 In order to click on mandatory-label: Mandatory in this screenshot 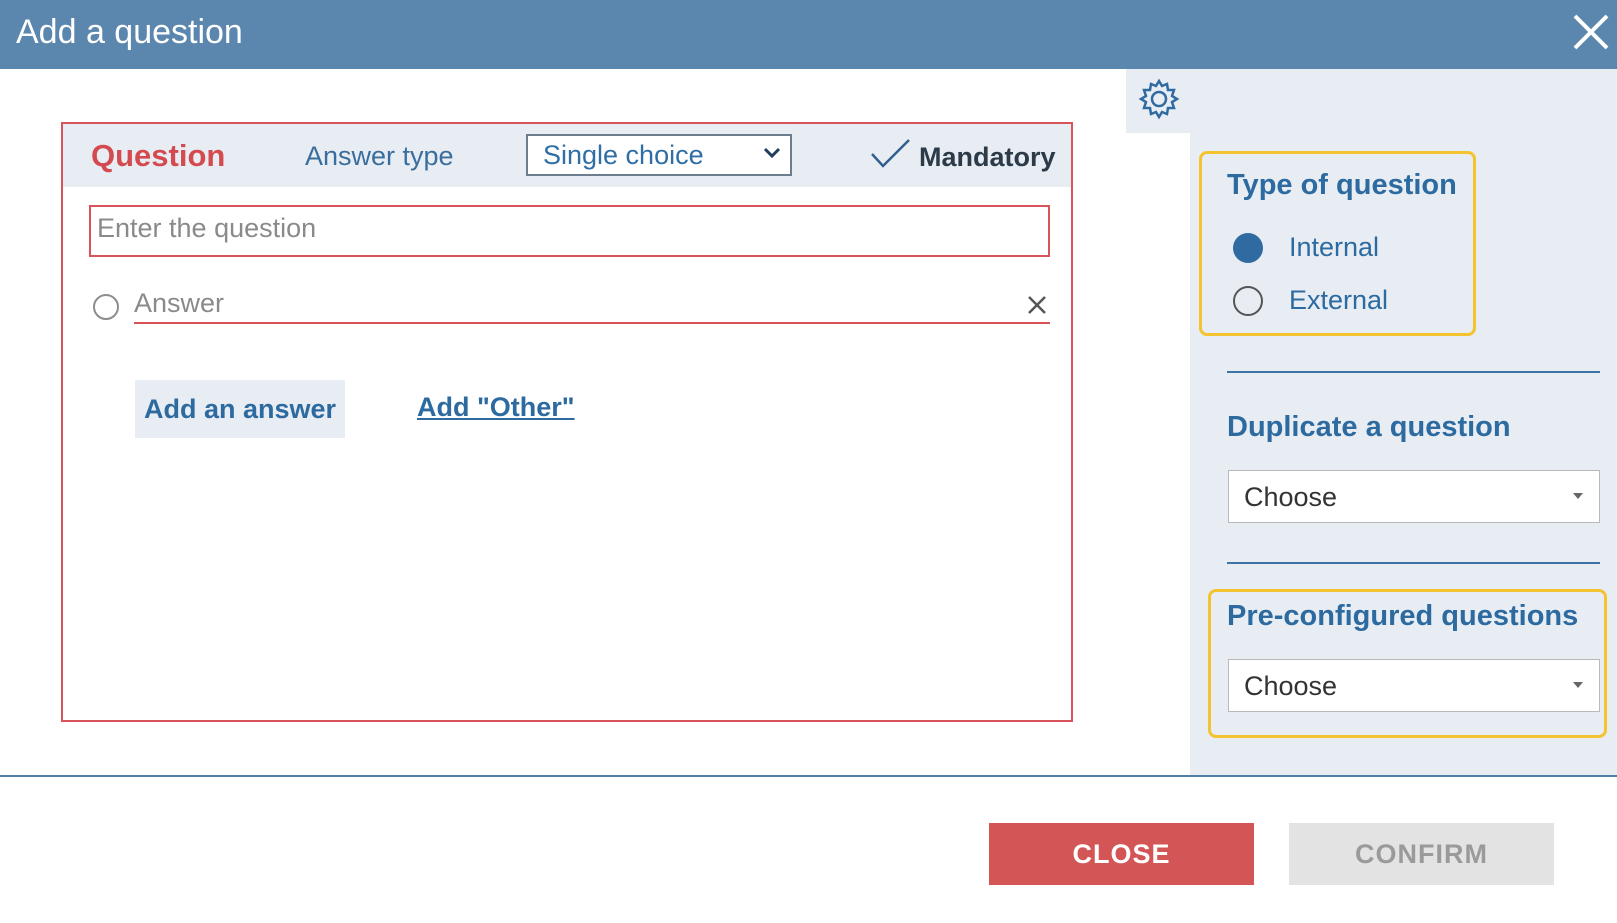, I will do `click(987, 157)`.